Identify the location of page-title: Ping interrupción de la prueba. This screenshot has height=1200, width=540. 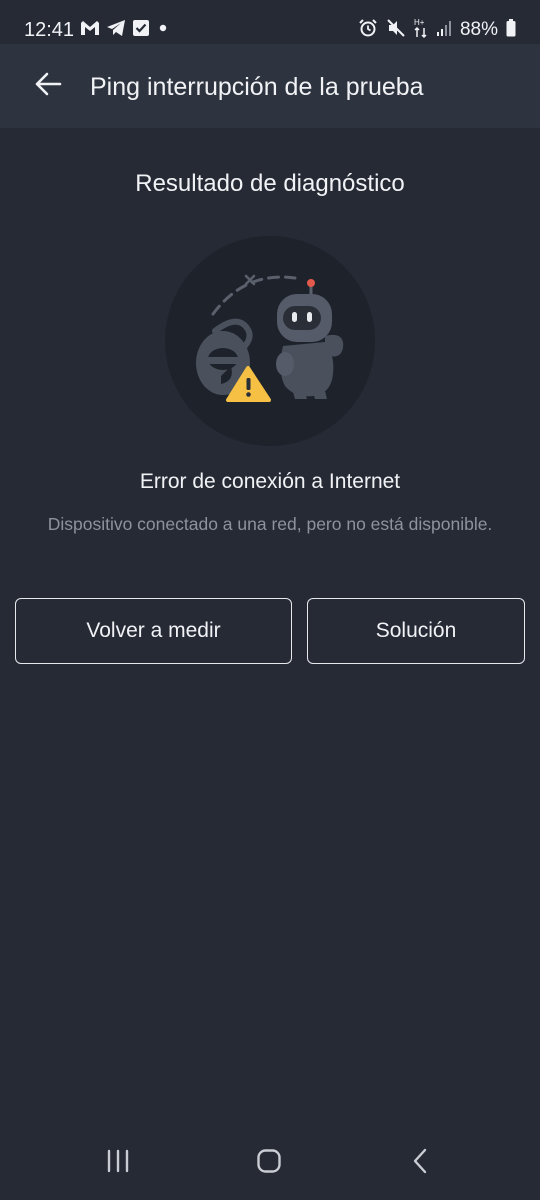
(257, 87).